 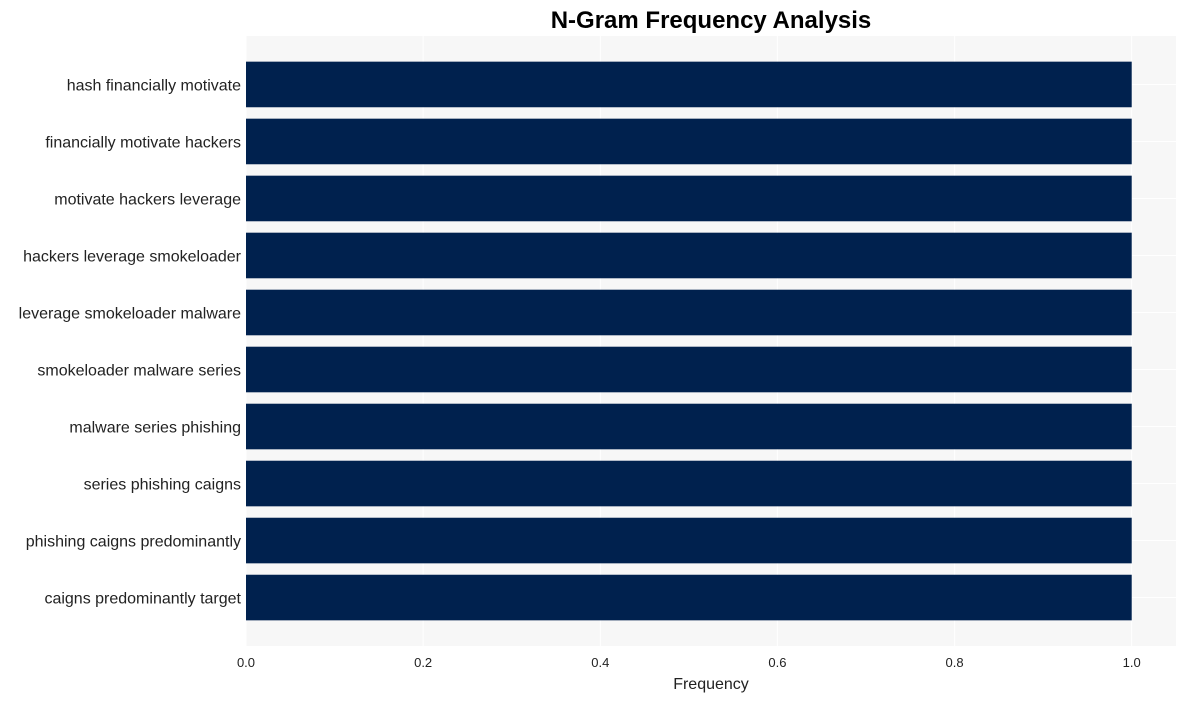 I want to click on x-tick-label: 0.4, so click(x=600, y=662).